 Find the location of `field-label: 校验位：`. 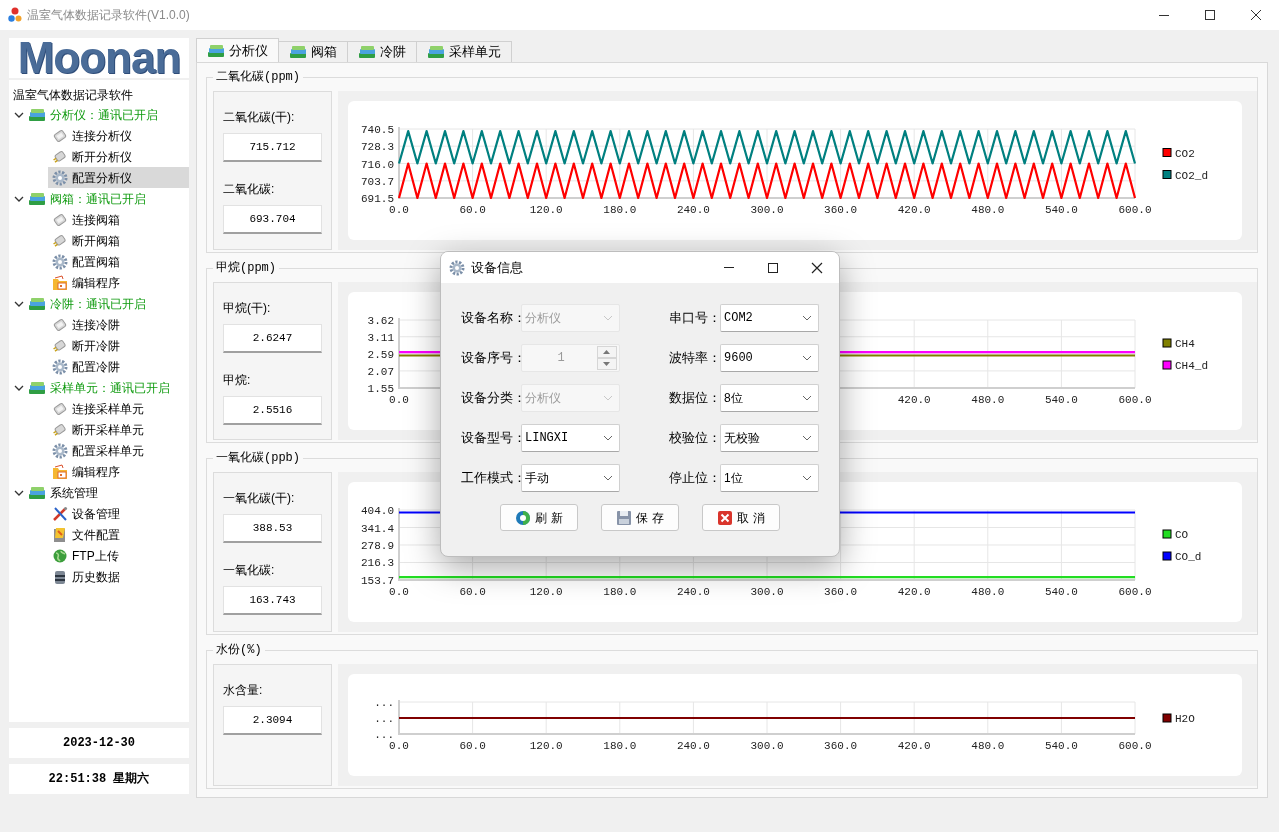

field-label: 校验位： is located at coordinates (694, 438).